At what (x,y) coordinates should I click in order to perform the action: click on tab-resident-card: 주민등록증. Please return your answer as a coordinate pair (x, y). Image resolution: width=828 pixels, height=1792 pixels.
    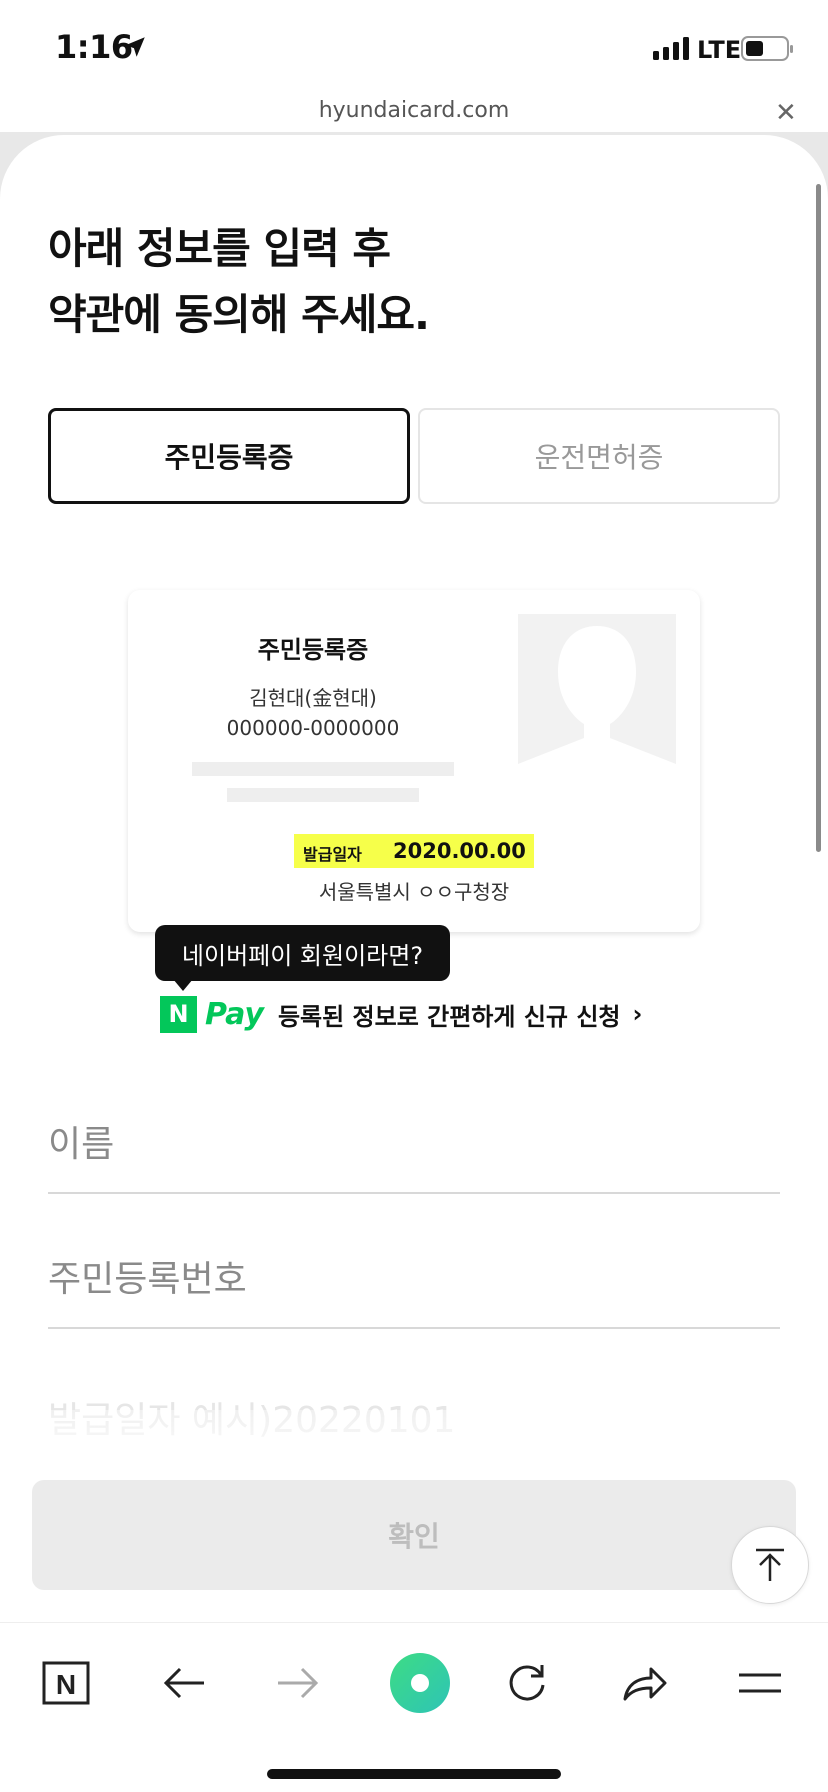
    Looking at the image, I should click on (229, 456).